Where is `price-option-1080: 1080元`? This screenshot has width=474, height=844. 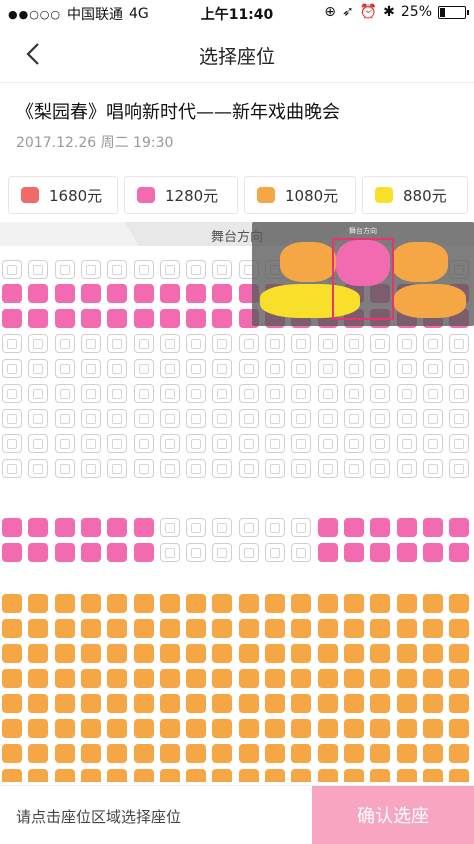 price-option-1080: 1080元 is located at coordinates (300, 195).